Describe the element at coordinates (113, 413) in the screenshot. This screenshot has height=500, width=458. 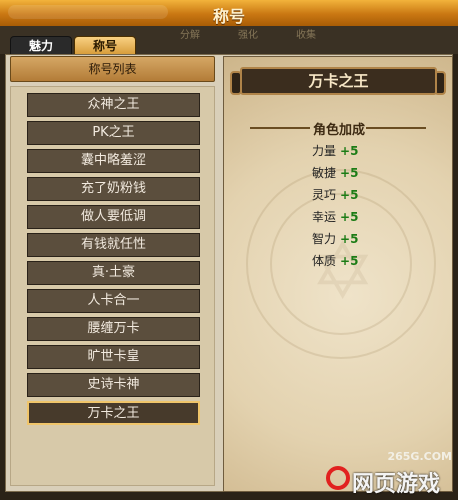
I see `title-list-item-12: 万卡之王` at that location.